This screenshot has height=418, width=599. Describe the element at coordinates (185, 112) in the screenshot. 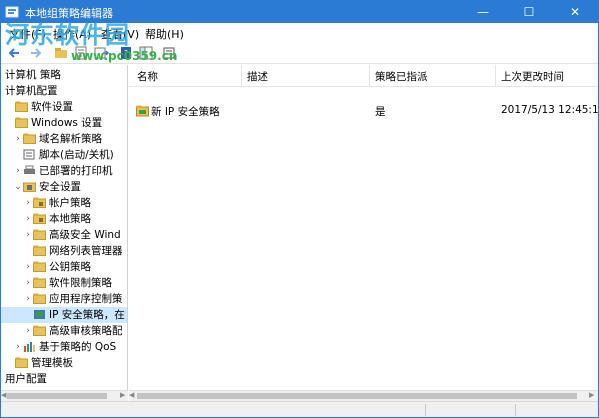

I see `cell-policy-name: 新 IP 安全策略` at that location.